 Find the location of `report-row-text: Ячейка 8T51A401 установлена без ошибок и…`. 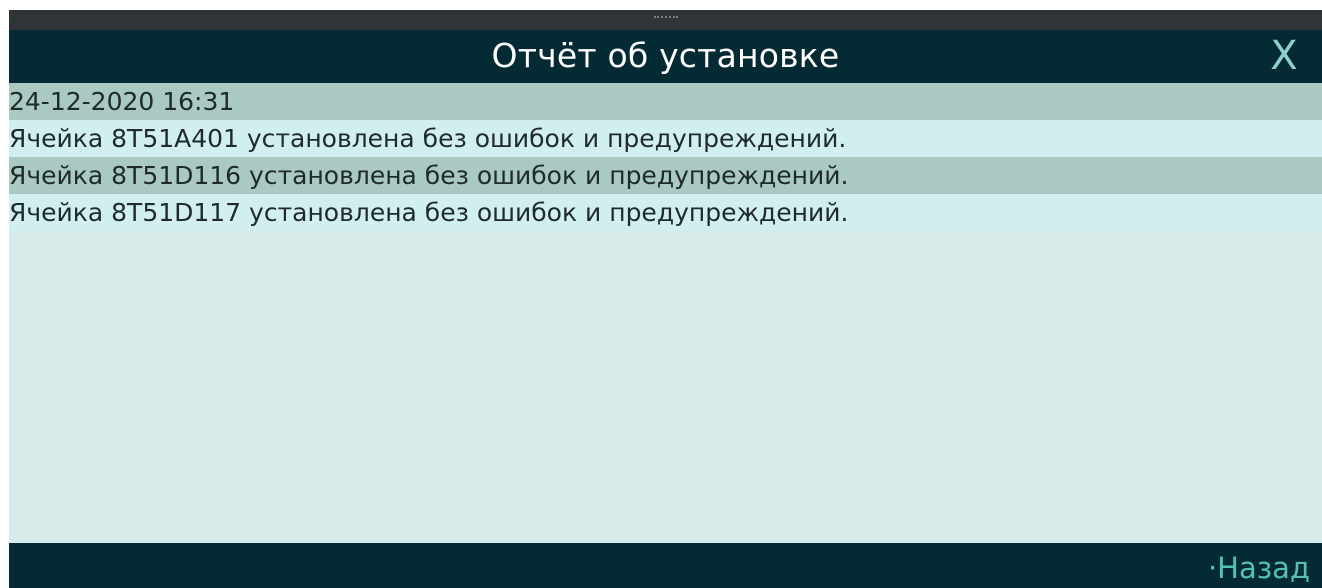

report-row-text: Ячейка 8T51A401 установлена без ошибок и… is located at coordinates (428, 138).